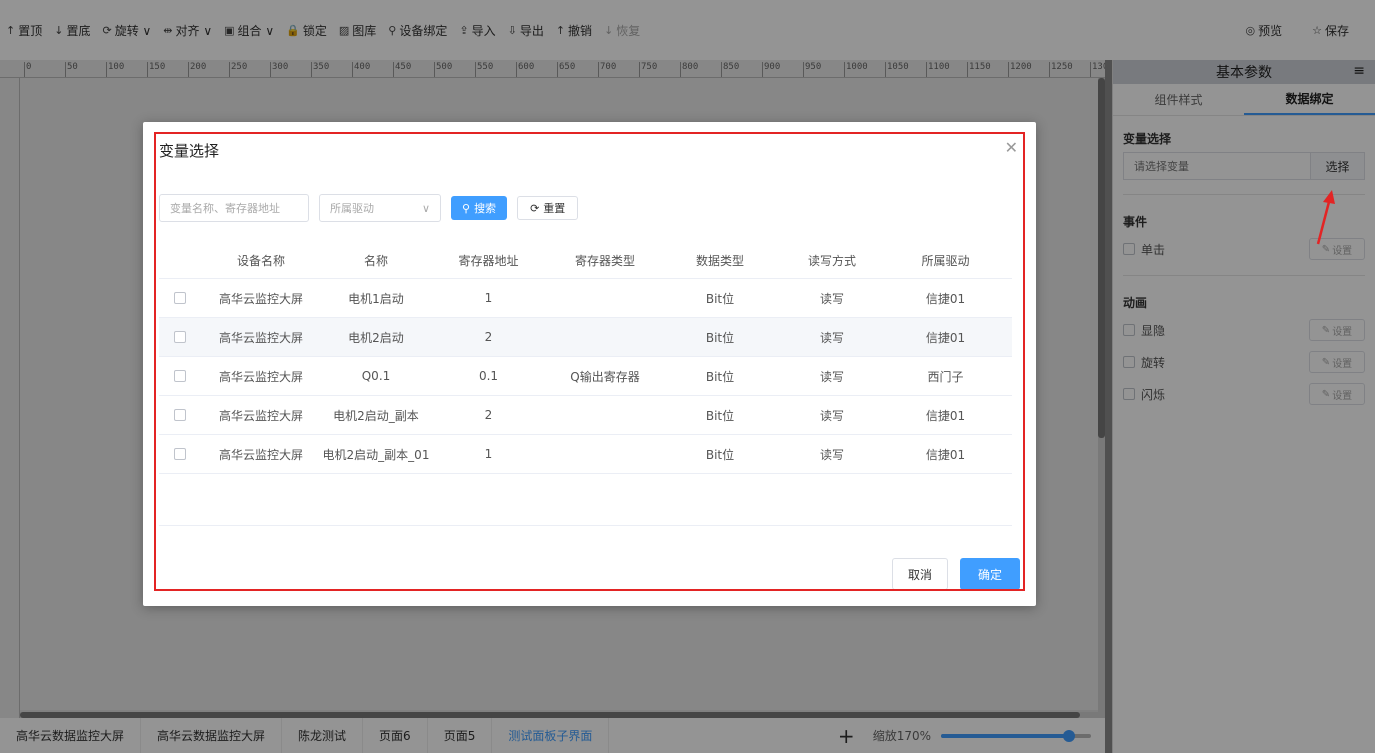 The width and height of the screenshot is (1375, 753). What do you see at coordinates (376, 337) in the screenshot?
I see `table-cell: 电机2启动` at bounding box center [376, 337].